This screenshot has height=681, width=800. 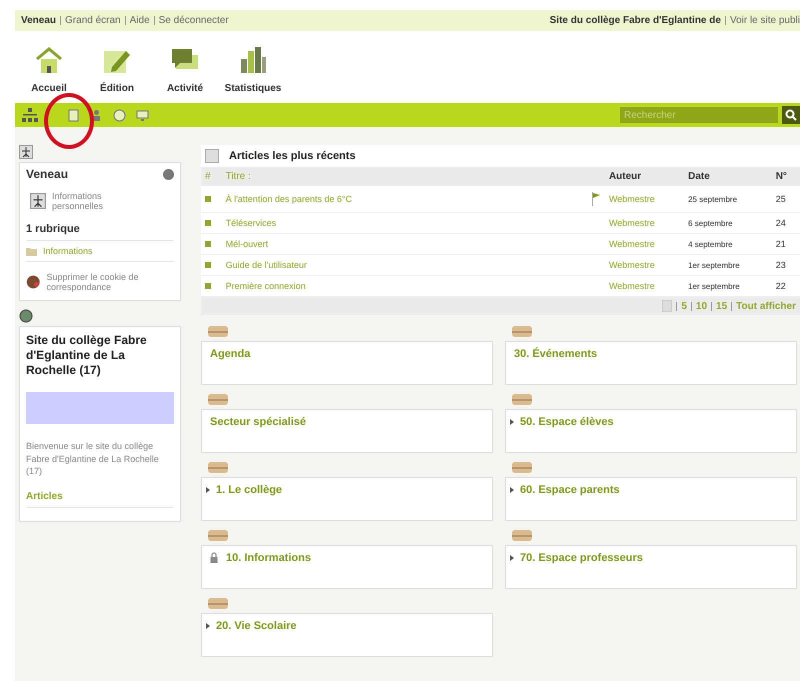 What do you see at coordinates (38, 20) in the screenshot?
I see `user-link: Veneau` at bounding box center [38, 20].